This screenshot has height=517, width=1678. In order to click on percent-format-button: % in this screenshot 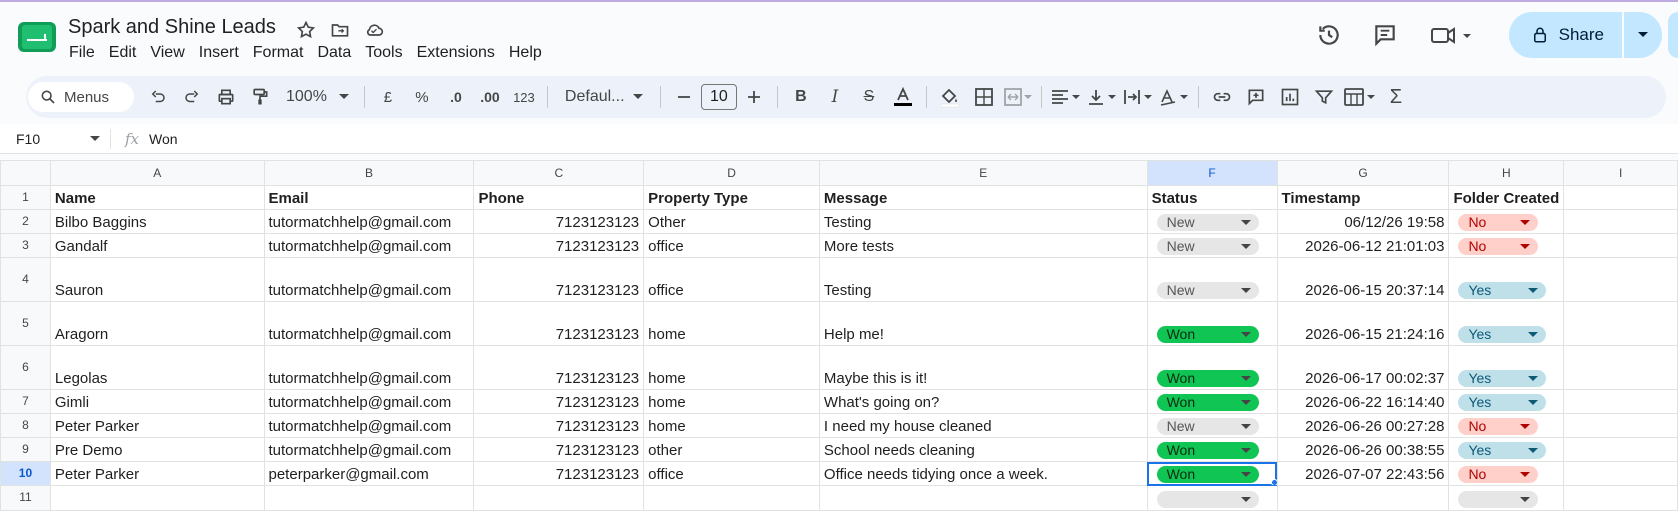, I will do `click(422, 97)`.